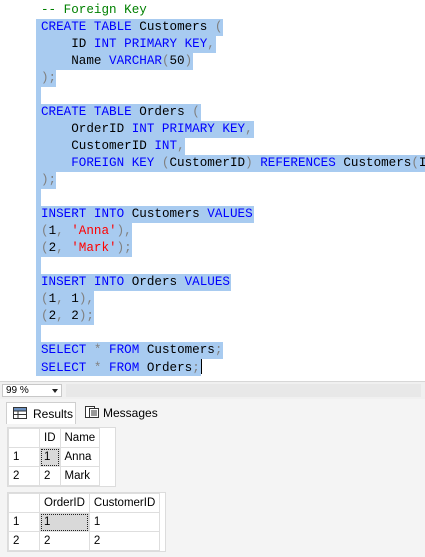 The image size is (425, 557). I want to click on table-row: 1 1 Anna, so click(54, 457).